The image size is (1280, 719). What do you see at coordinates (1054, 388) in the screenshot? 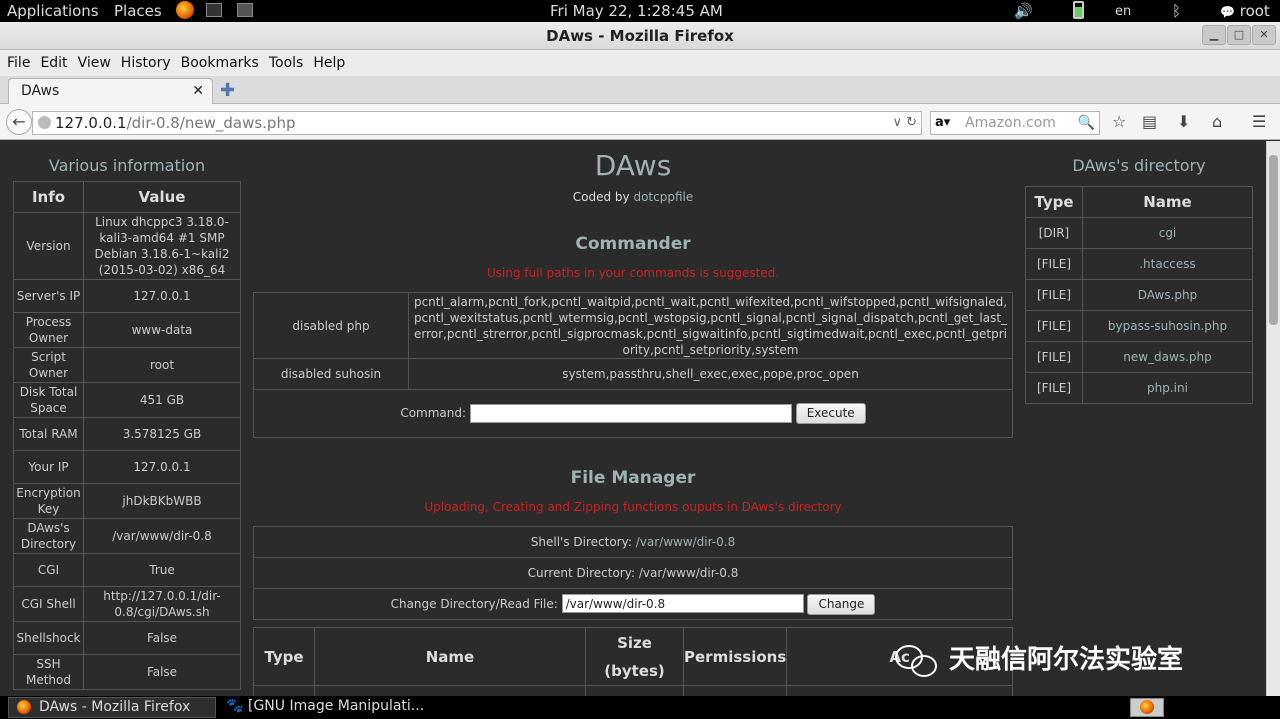
I see `entry-type: [FILE]` at bounding box center [1054, 388].